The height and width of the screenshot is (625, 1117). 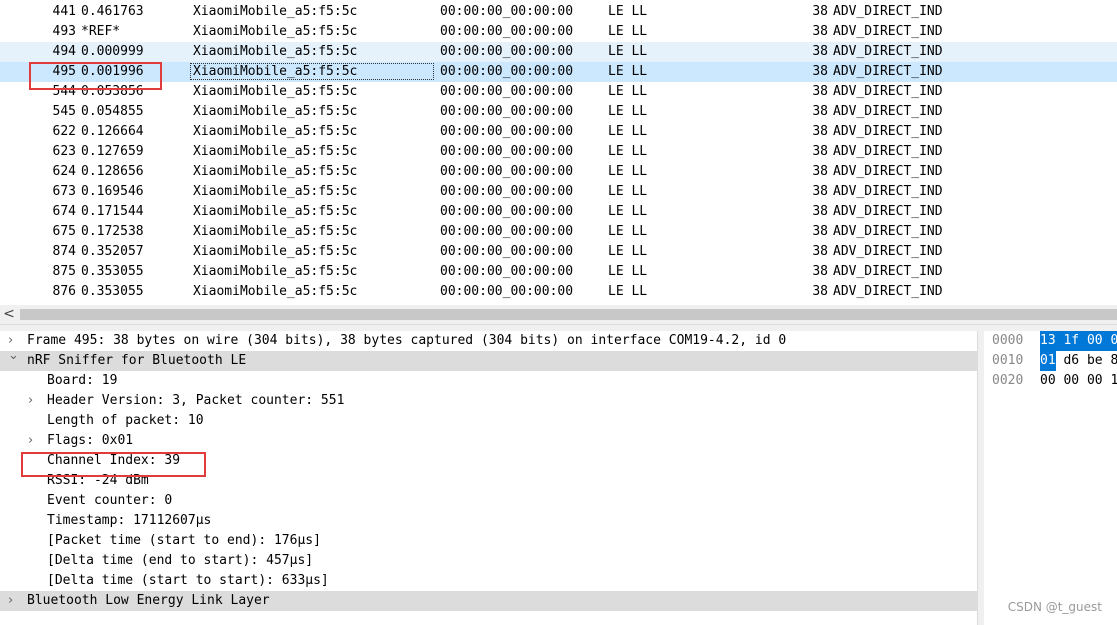 I want to click on tree-node: [Delta time (start to start): 633µs], so click(x=488, y=581).